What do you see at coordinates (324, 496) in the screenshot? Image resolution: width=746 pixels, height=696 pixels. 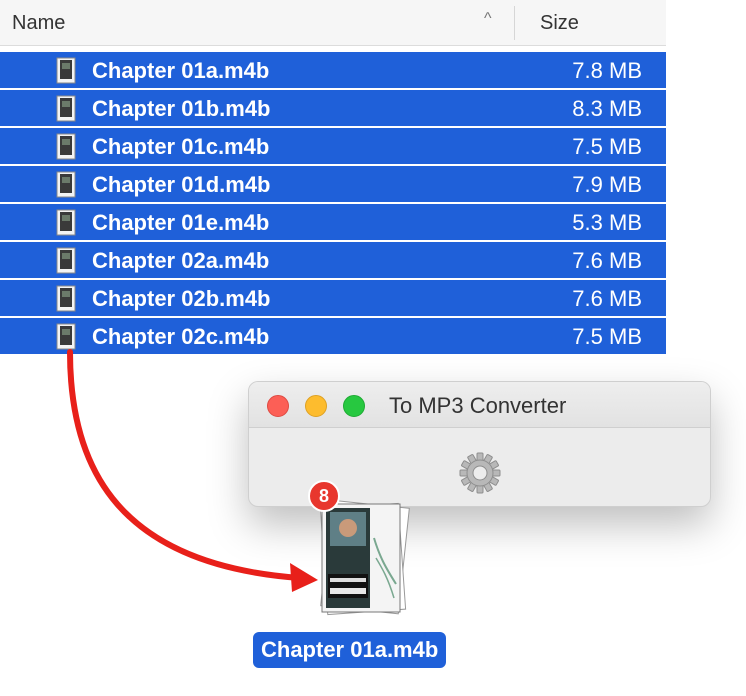 I see `drag-count-badge: 8` at bounding box center [324, 496].